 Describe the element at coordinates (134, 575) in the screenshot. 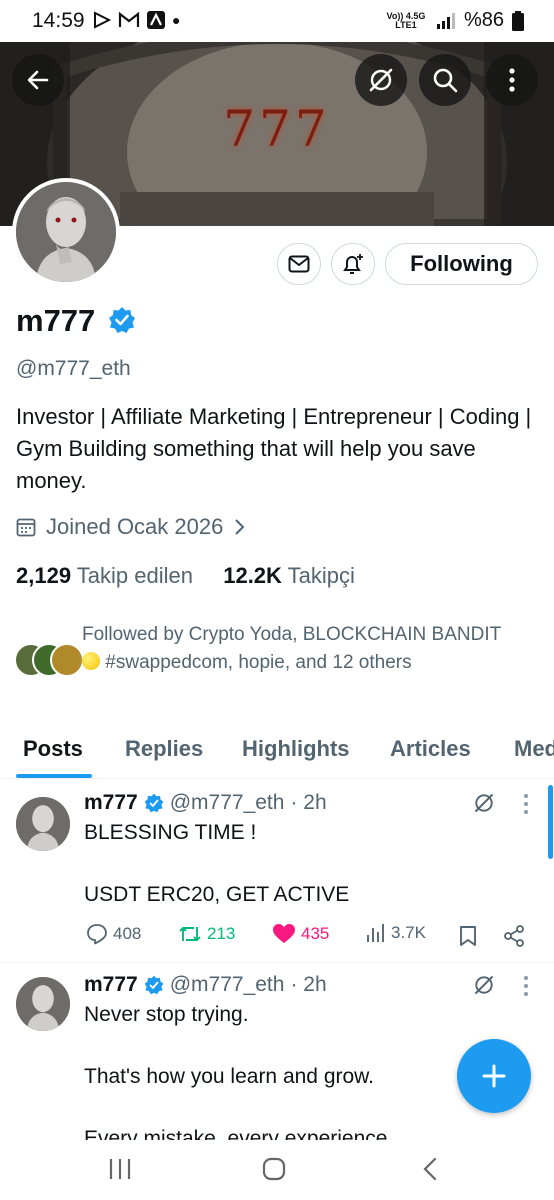

I see `following-label: Takip edilen` at that location.